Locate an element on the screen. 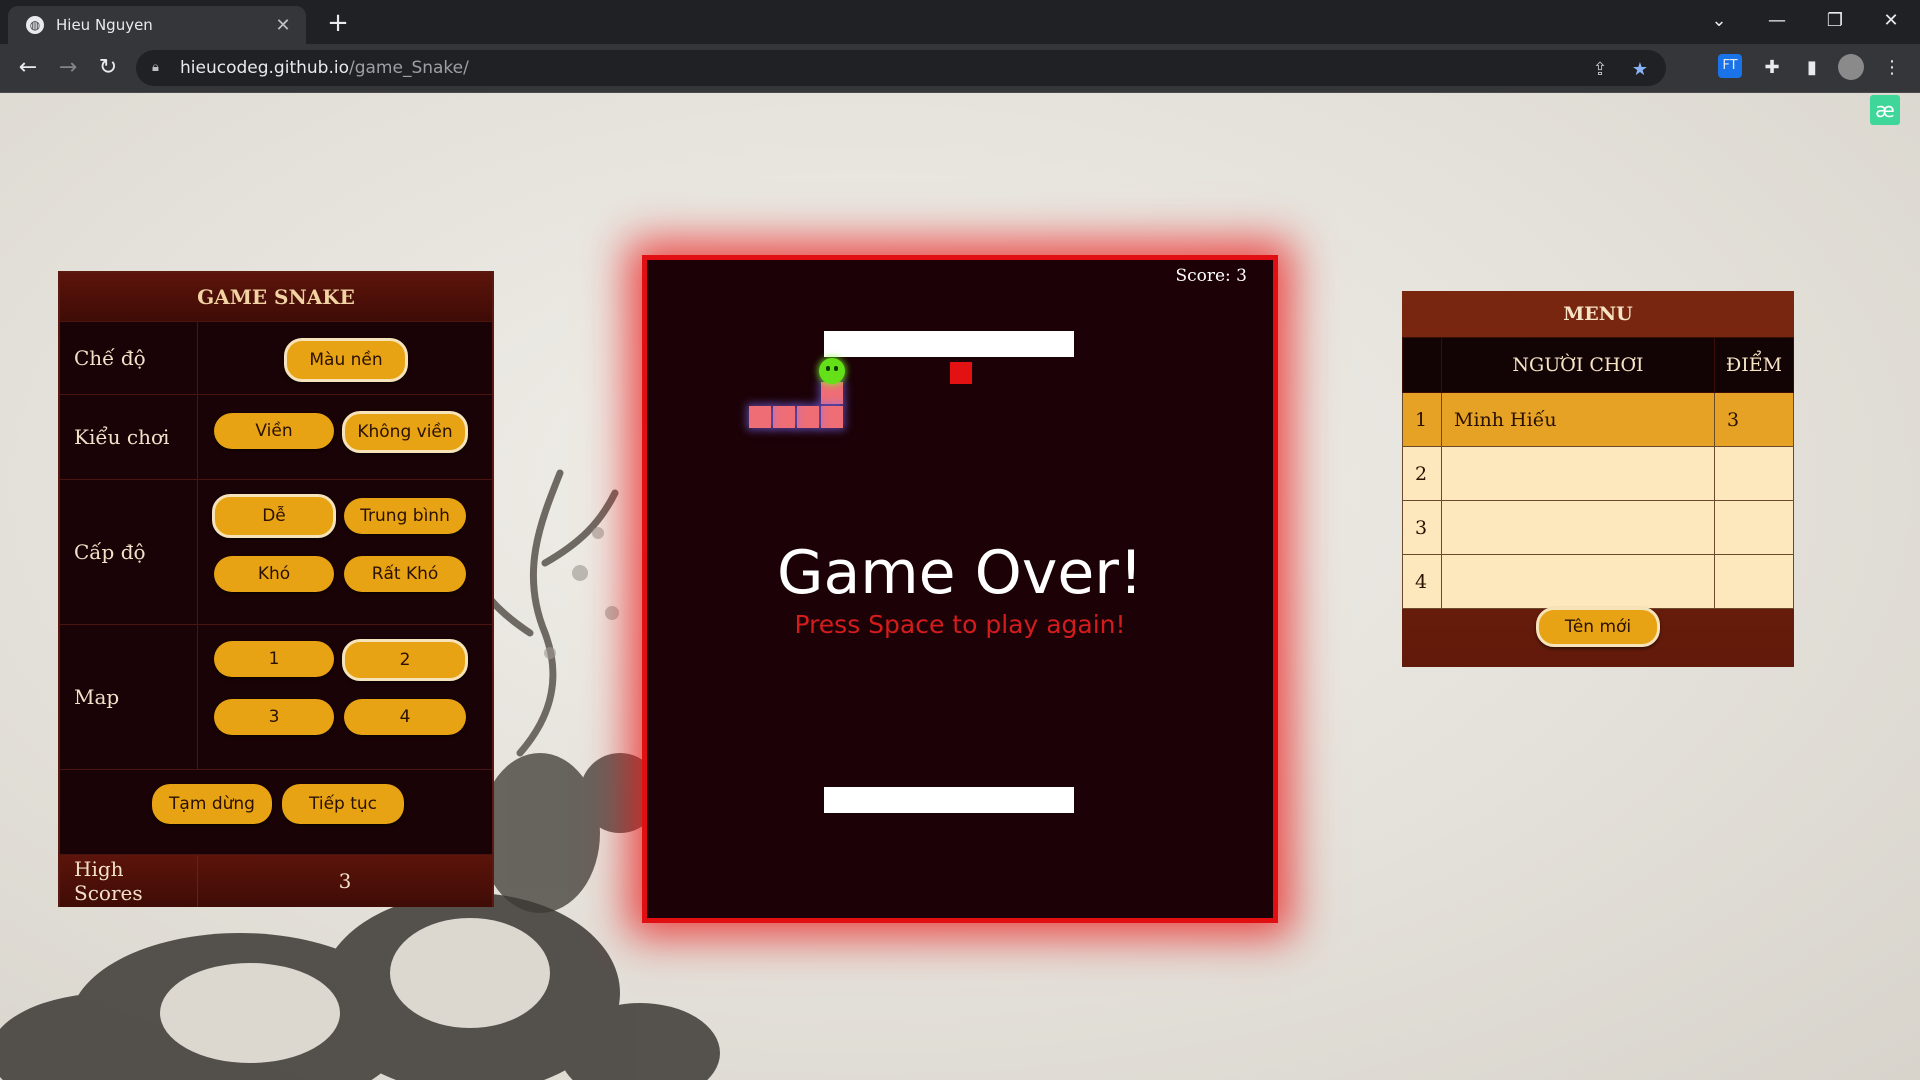 Image resolution: width=1920 pixels, height=1080 pixels. level-medium-button: Trung bình is located at coordinates (405, 516).